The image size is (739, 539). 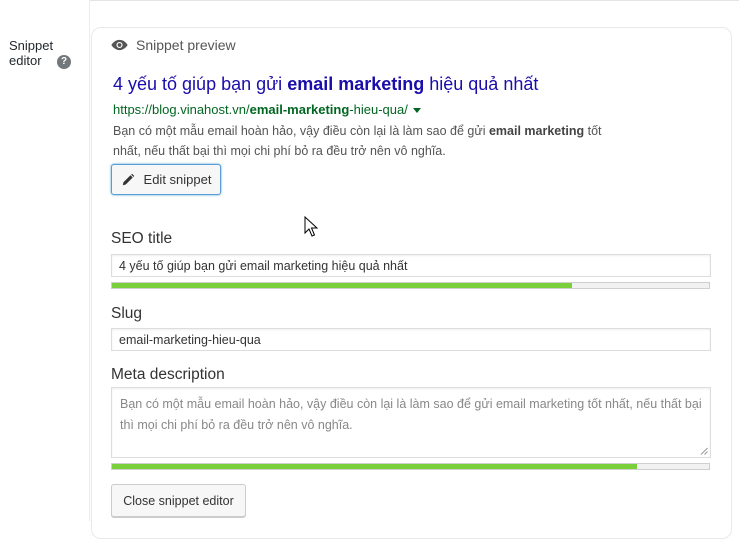 What do you see at coordinates (356, 84) in the screenshot?
I see `serp-title-keyword: email marketing` at bounding box center [356, 84].